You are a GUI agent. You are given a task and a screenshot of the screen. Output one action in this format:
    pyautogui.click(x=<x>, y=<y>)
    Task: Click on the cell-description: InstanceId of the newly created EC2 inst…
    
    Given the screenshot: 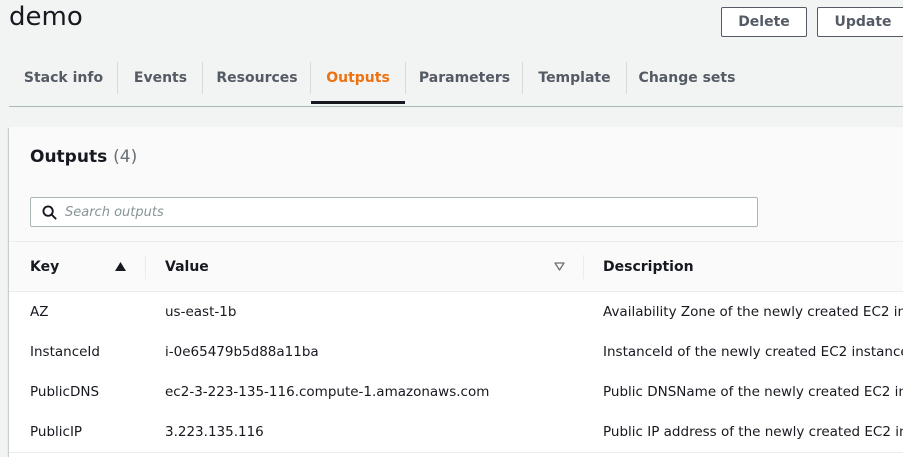 What is the action you would take?
    pyautogui.click(x=753, y=352)
    